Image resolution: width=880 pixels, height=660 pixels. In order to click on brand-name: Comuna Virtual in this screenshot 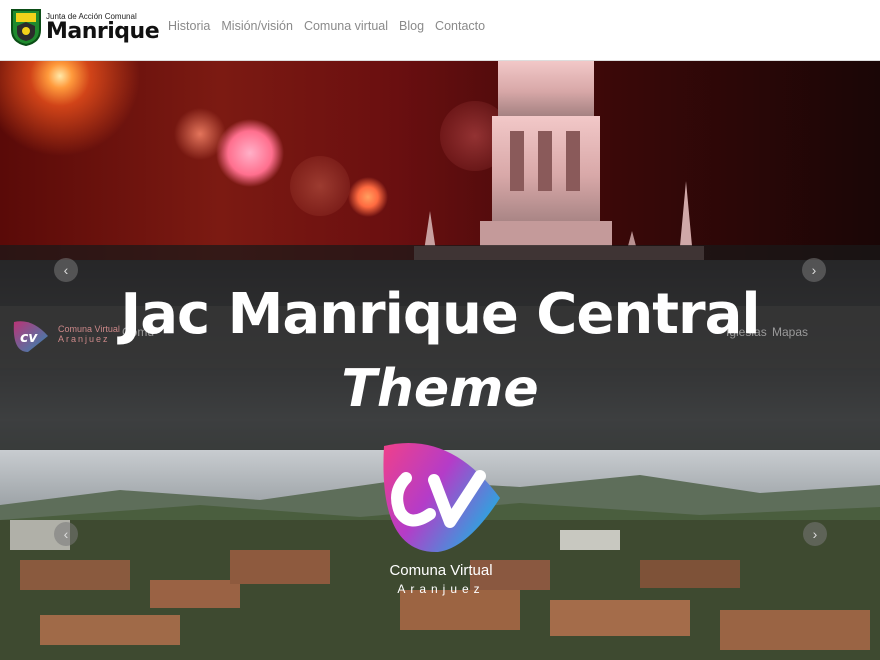, I will do `click(441, 570)`.